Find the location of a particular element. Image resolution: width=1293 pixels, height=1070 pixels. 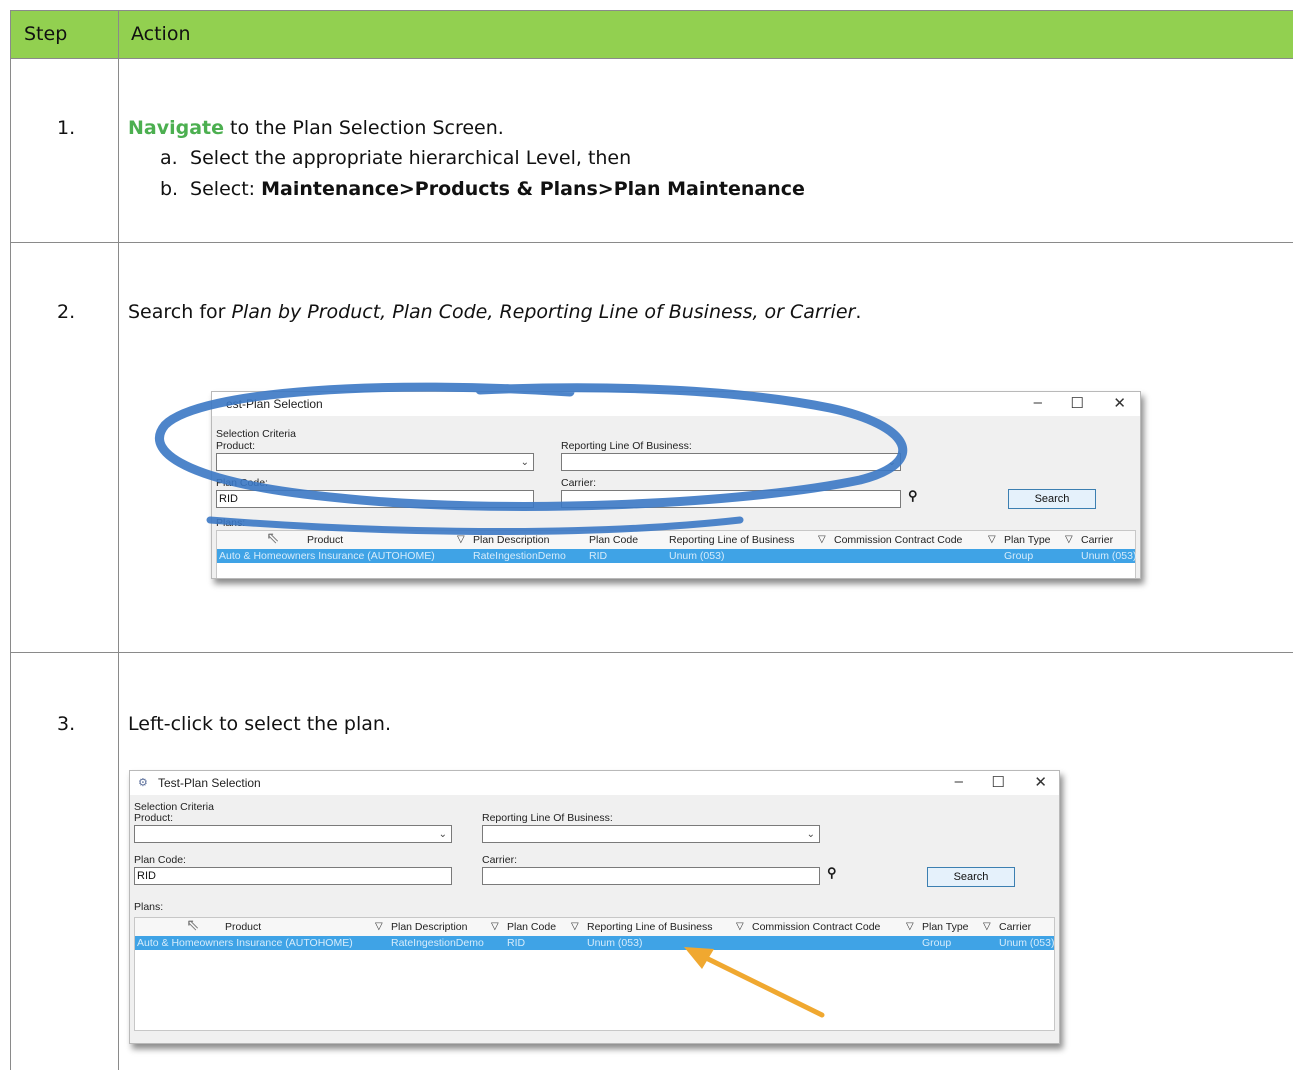

step-instruction: Left-click to select the plan. is located at coordinates (259, 724).